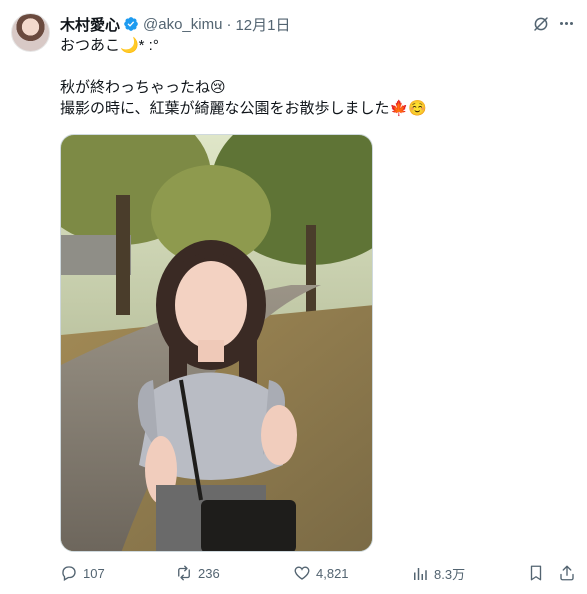  I want to click on tweet-line-gap, so click(310, 66).